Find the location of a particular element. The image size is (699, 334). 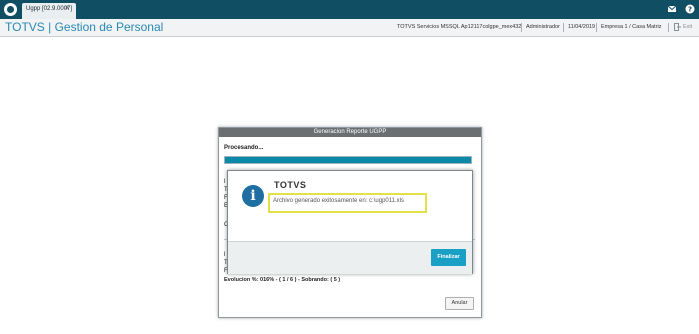

exit-icon is located at coordinates (677, 27).